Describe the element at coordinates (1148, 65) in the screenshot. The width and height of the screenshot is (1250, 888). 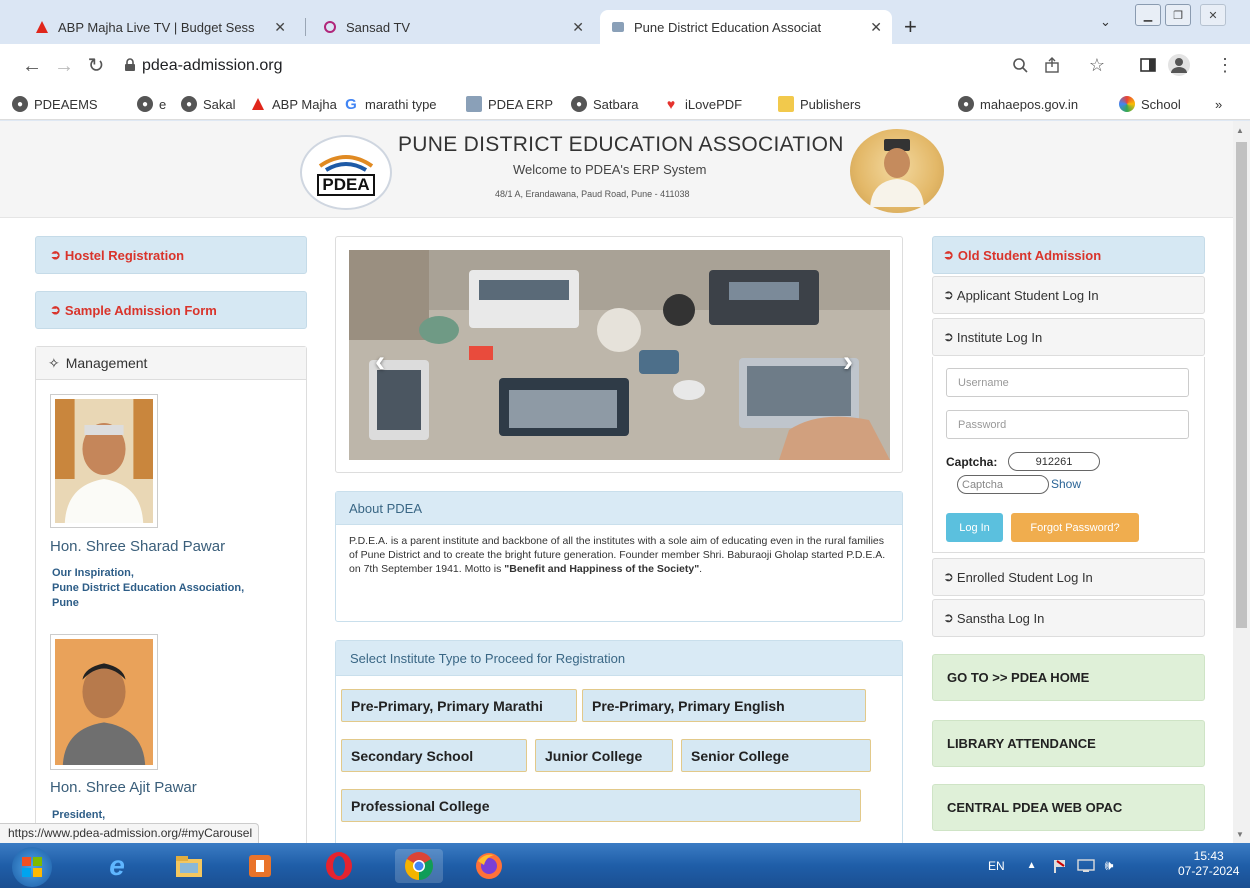
I see `side-panel-icon` at that location.